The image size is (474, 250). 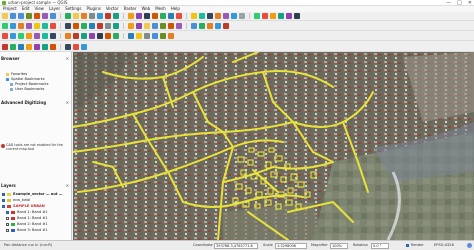 What do you see at coordinates (29, 84) in the screenshot?
I see `browser-item-project-bookmarks: Project Bookmarks` at bounding box center [29, 84].